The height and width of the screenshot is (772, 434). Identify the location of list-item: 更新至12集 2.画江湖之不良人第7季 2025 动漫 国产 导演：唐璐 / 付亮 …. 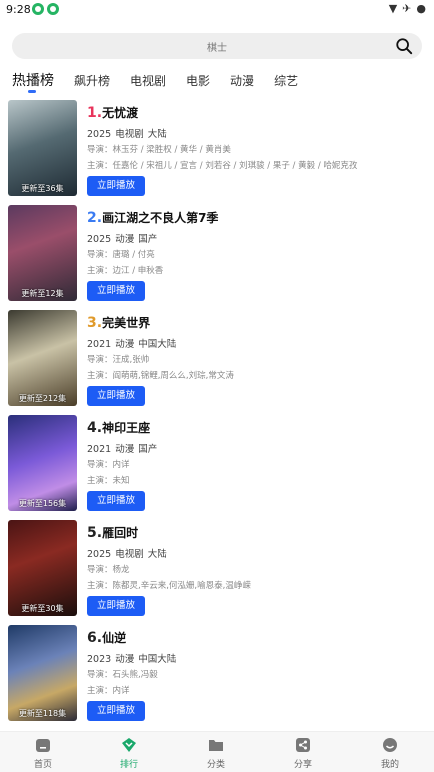
(218, 253).